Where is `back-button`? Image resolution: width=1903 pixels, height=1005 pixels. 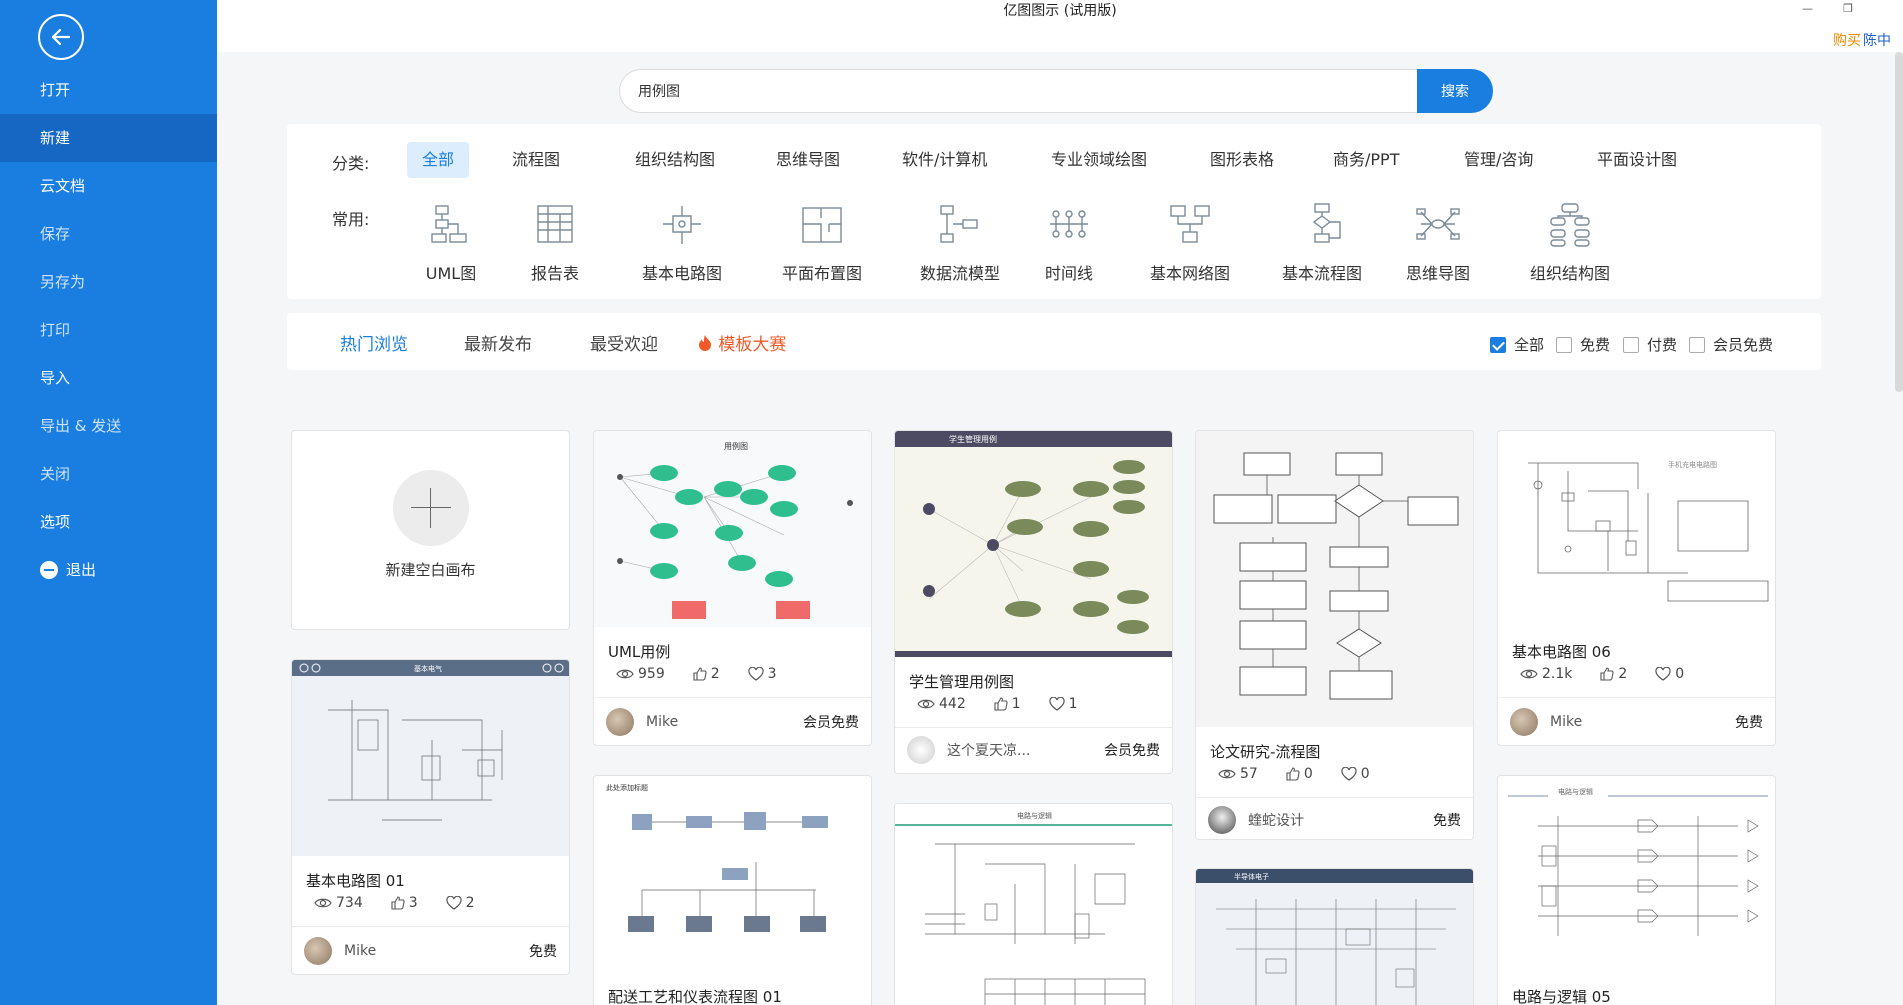
back-button is located at coordinates (61, 37).